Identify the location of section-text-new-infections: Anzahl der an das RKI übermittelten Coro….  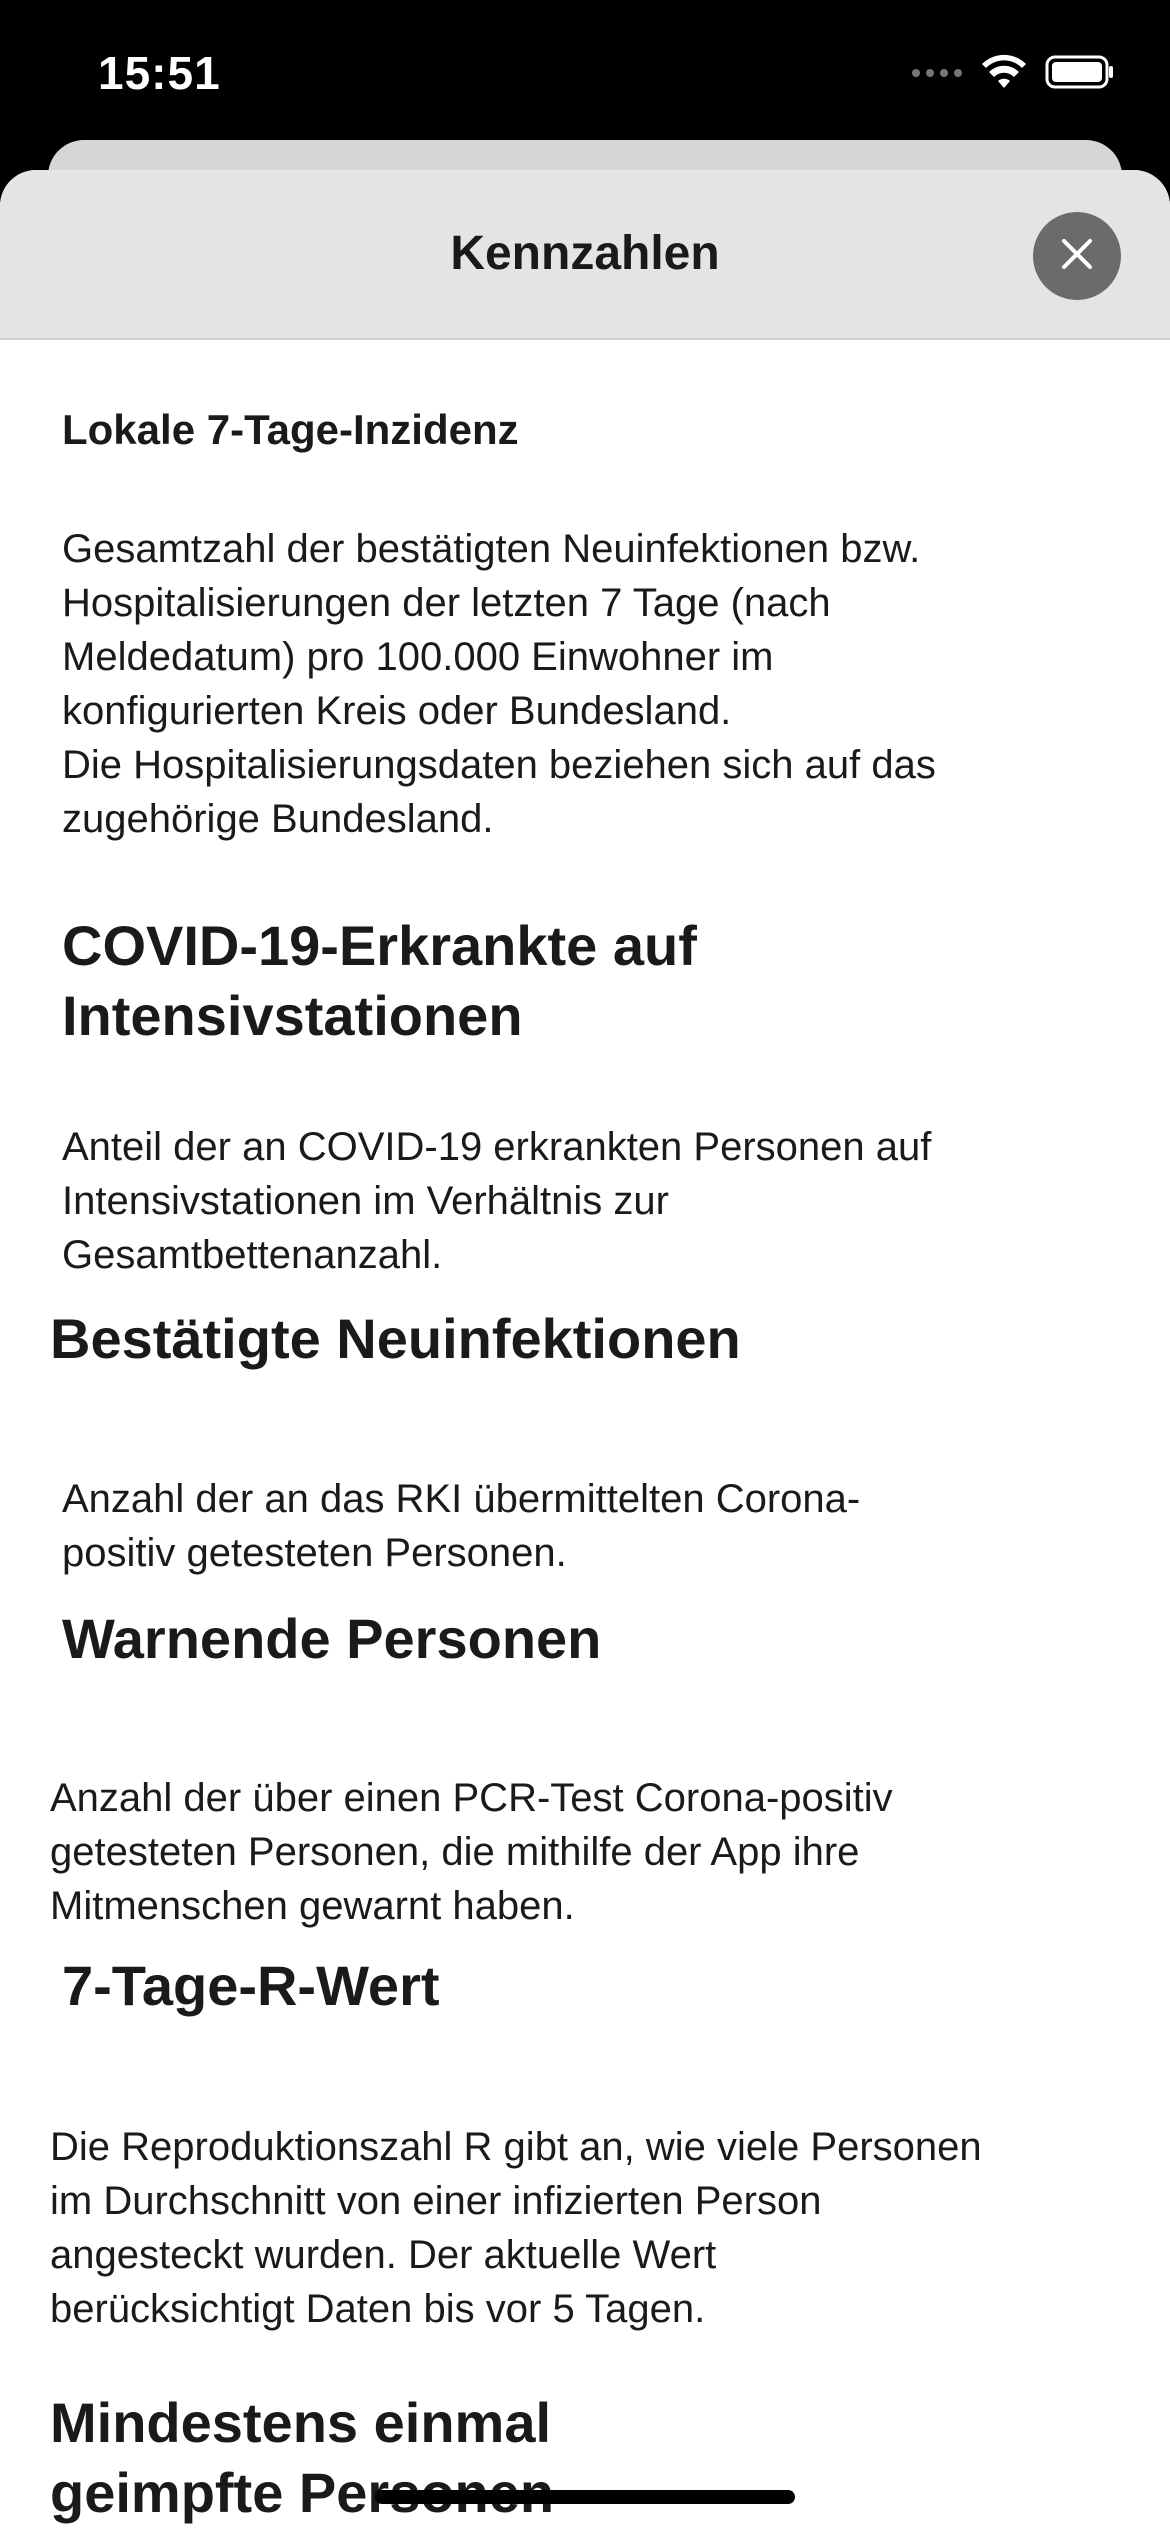
(461, 1526).